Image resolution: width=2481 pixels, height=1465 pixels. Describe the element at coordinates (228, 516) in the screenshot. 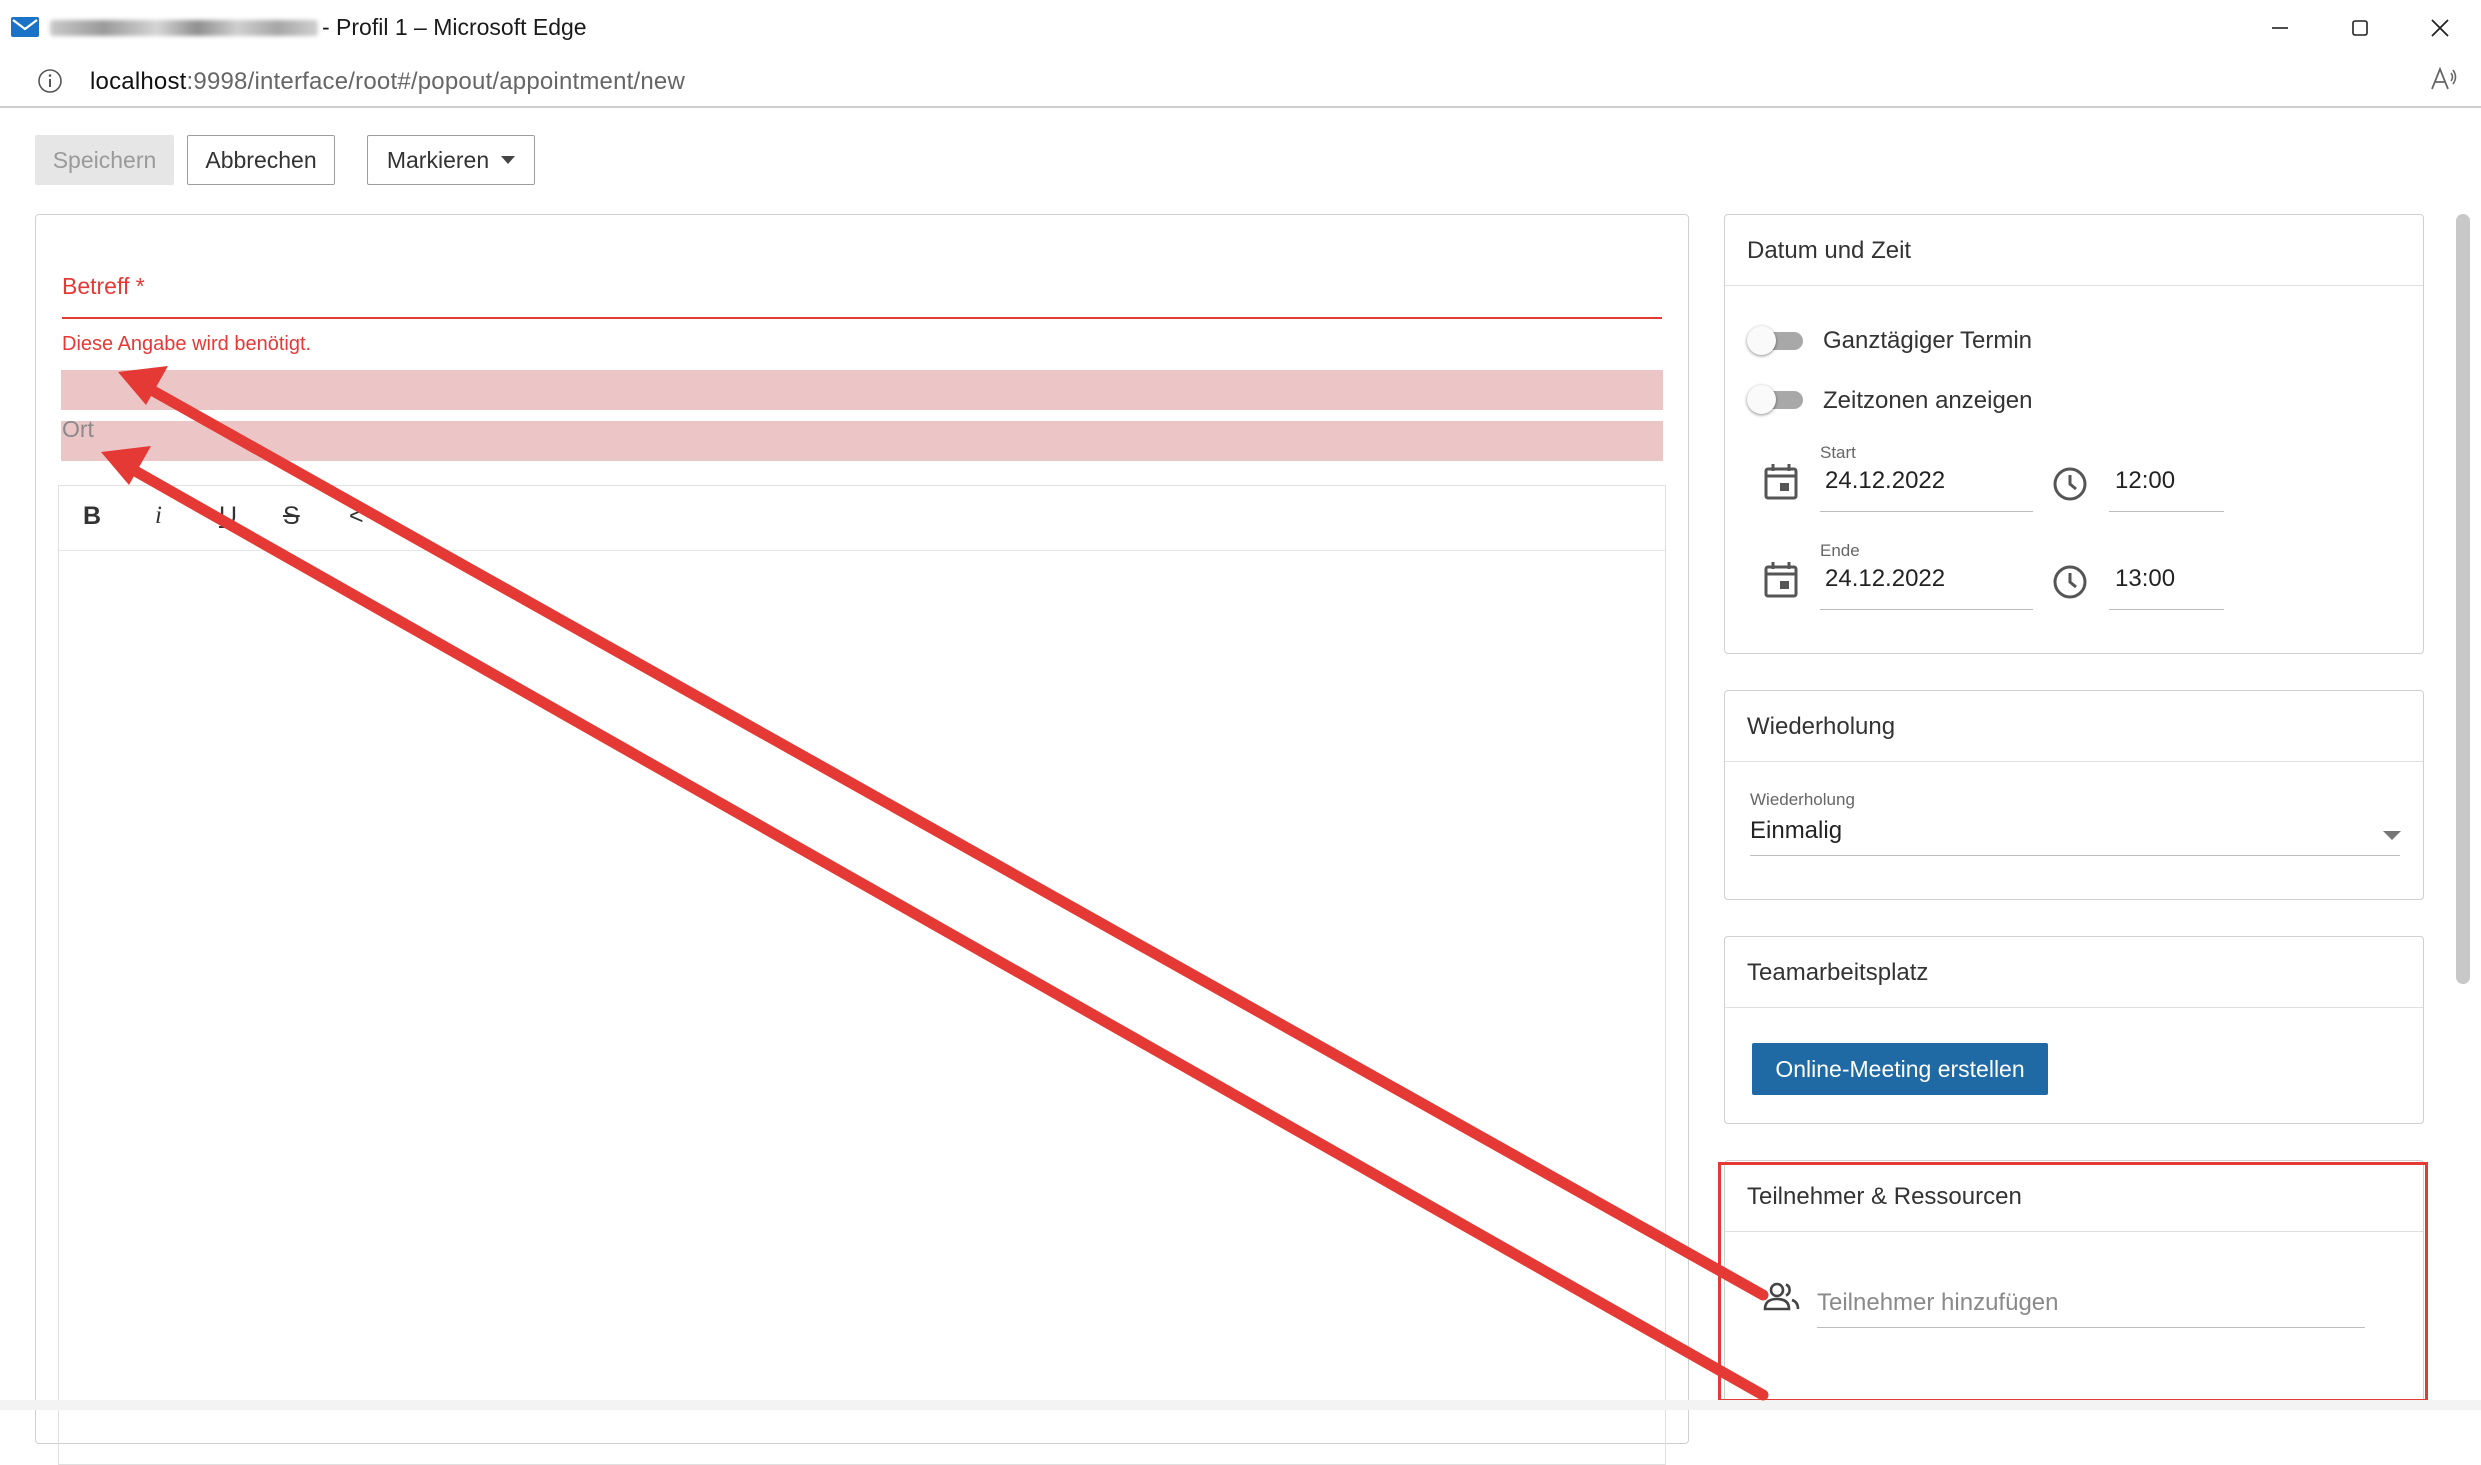

I see `underline-button: U` at that location.